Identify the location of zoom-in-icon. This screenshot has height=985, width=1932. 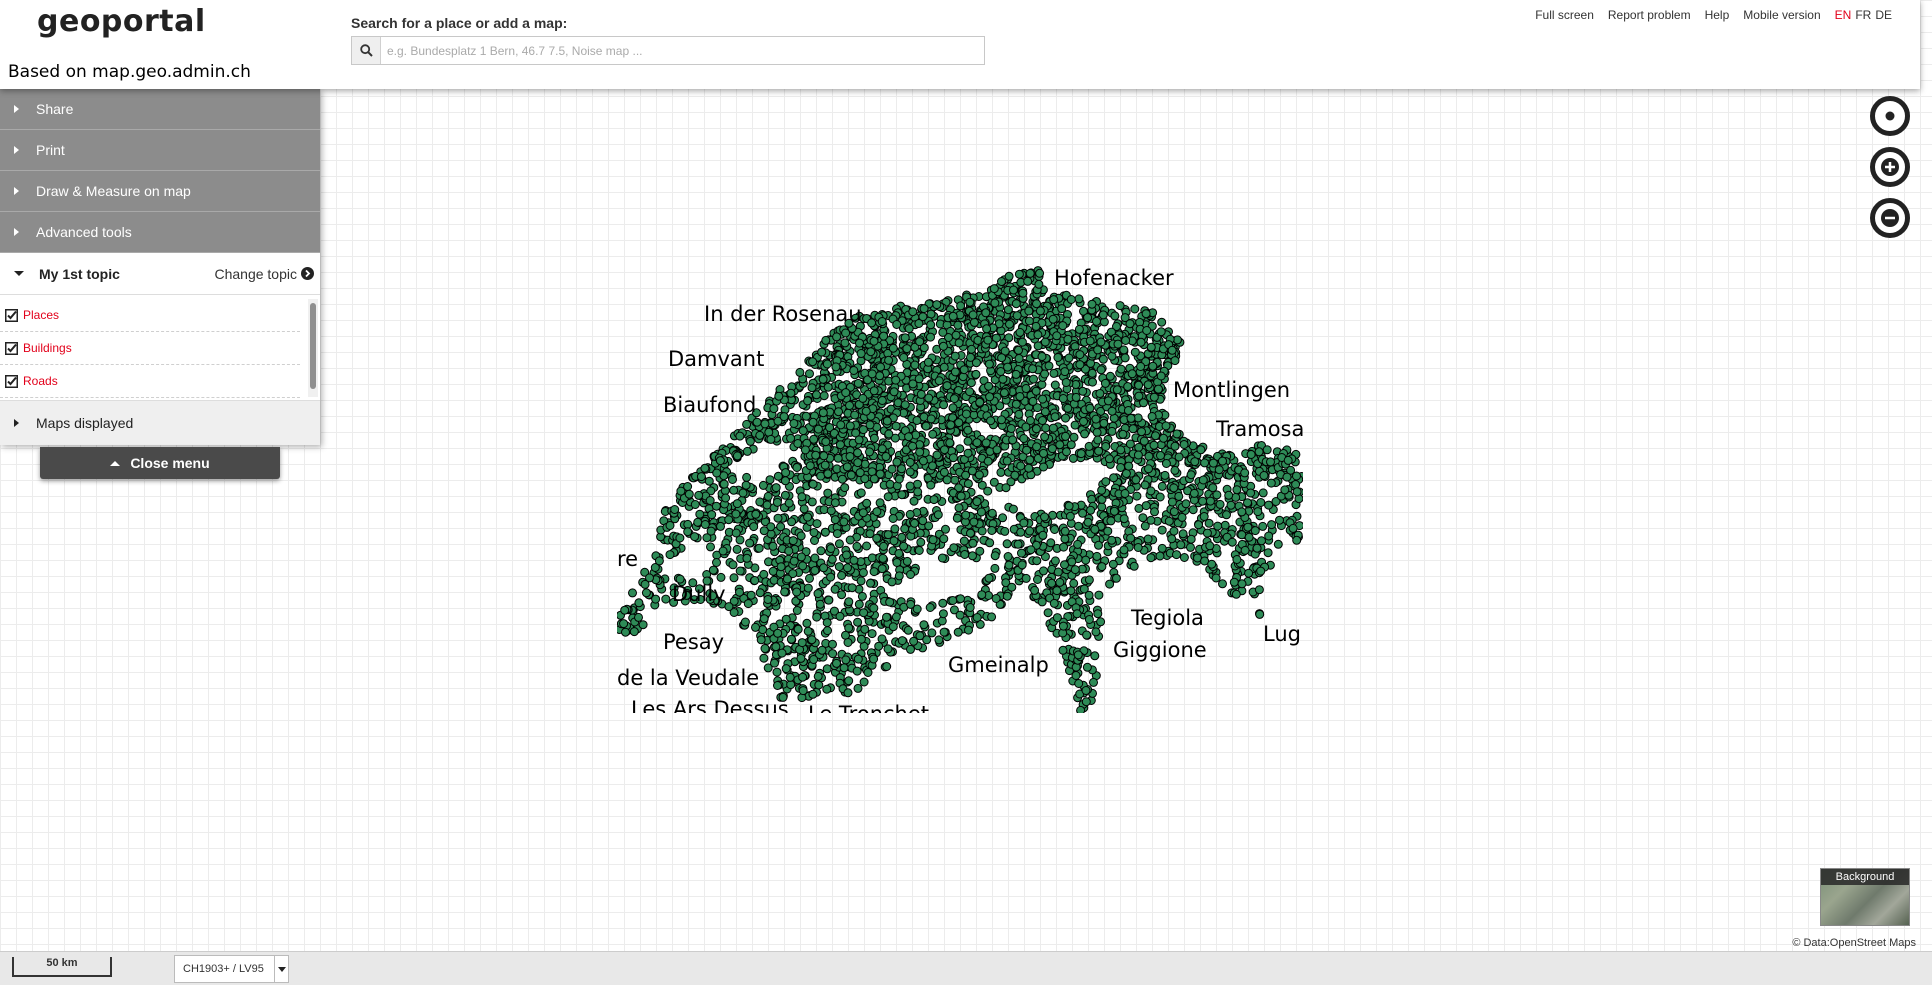
(1890, 167).